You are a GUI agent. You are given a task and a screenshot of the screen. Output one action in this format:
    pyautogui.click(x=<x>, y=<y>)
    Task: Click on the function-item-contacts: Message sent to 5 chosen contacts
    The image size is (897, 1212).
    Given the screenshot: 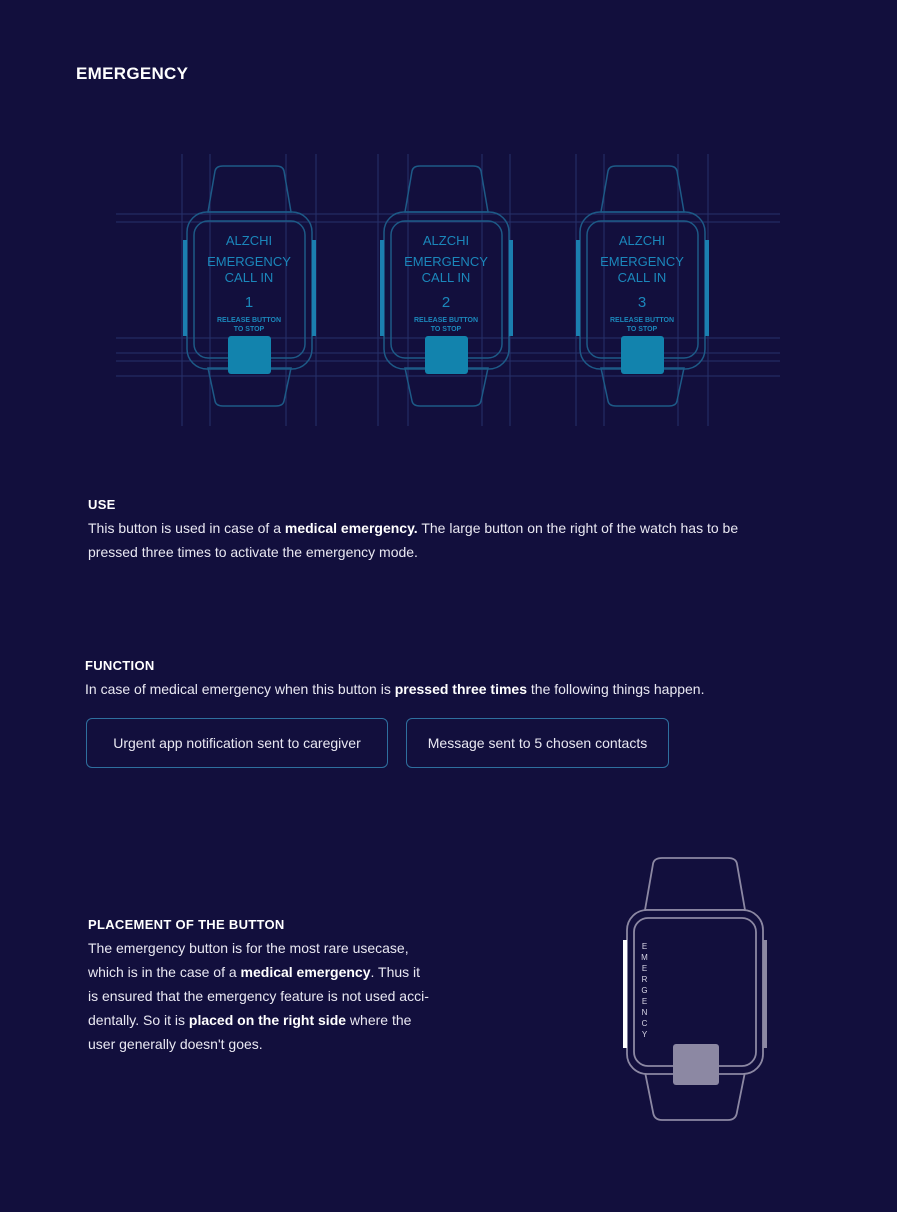 What is the action you would take?
    pyautogui.click(x=537, y=743)
    